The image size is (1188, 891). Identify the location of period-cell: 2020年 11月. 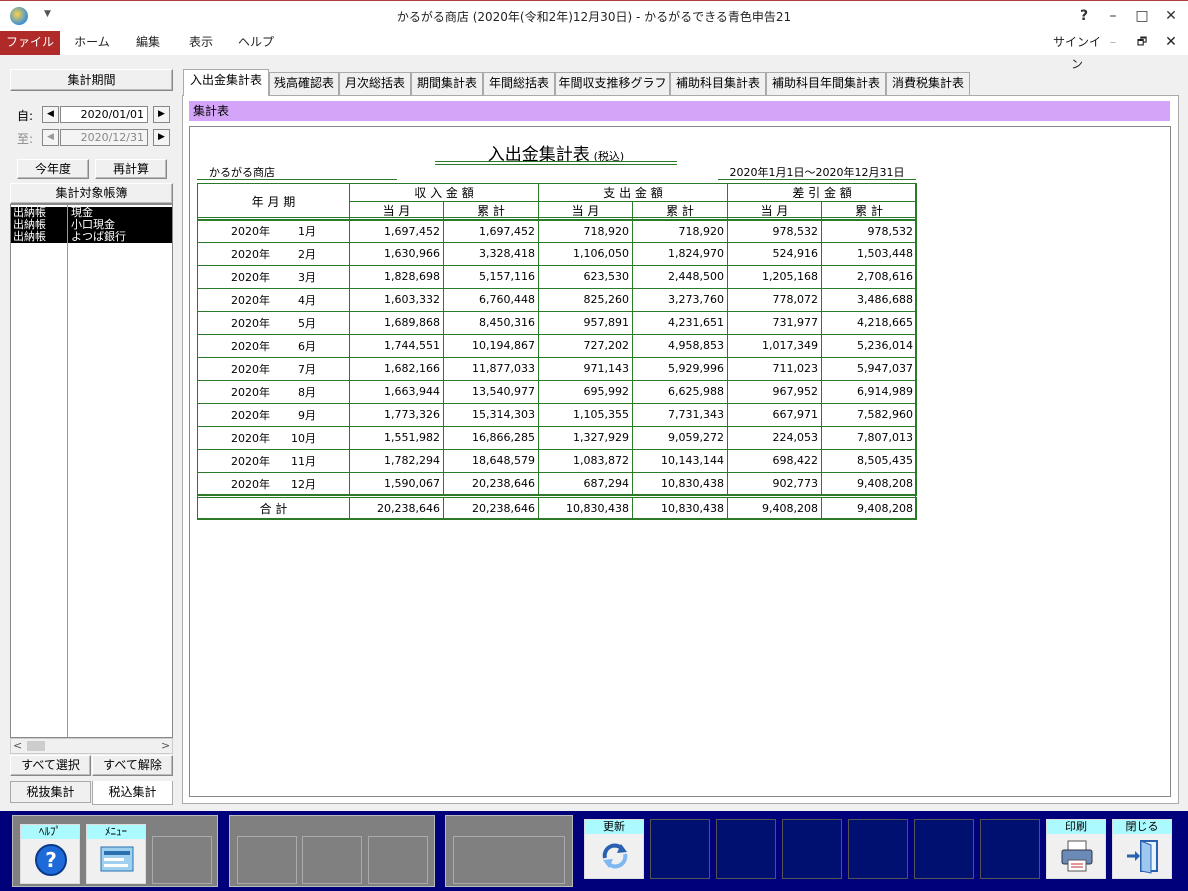
(273, 460).